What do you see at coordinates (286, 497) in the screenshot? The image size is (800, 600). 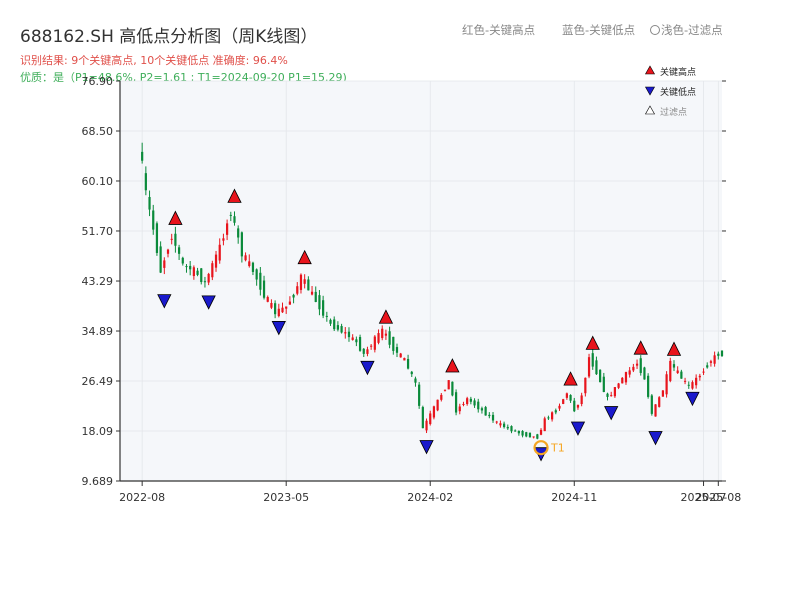 I see `x-tick-label: 2023-05` at bounding box center [286, 497].